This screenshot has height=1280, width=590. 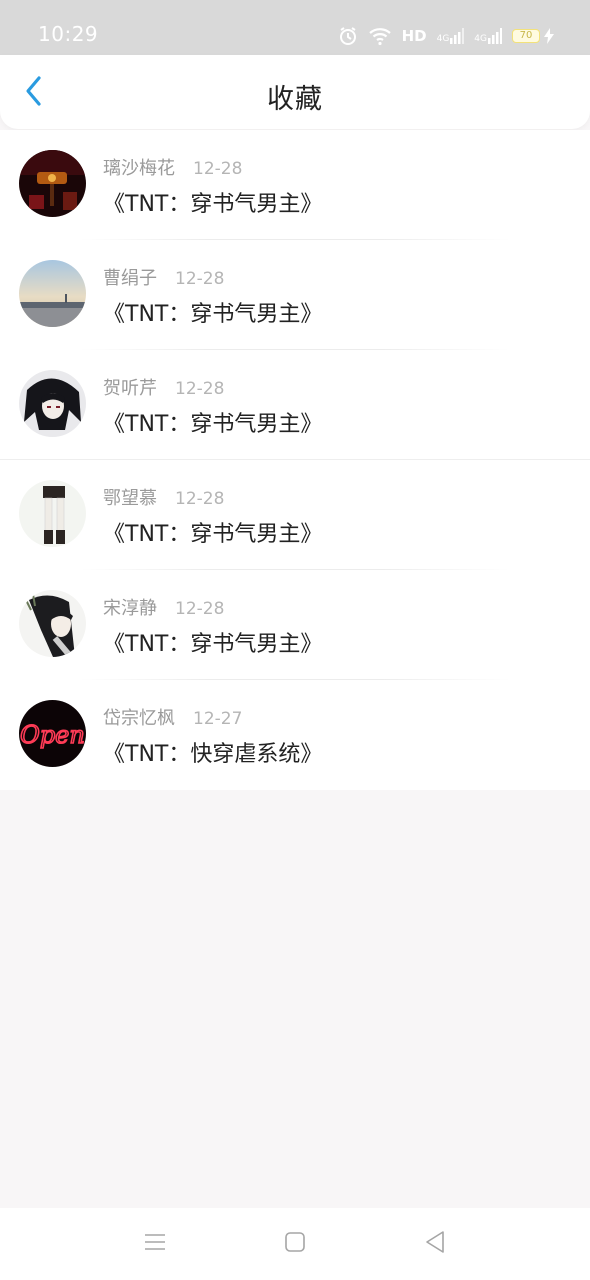 I want to click on back-triangle-icon, so click(x=435, y=1244).